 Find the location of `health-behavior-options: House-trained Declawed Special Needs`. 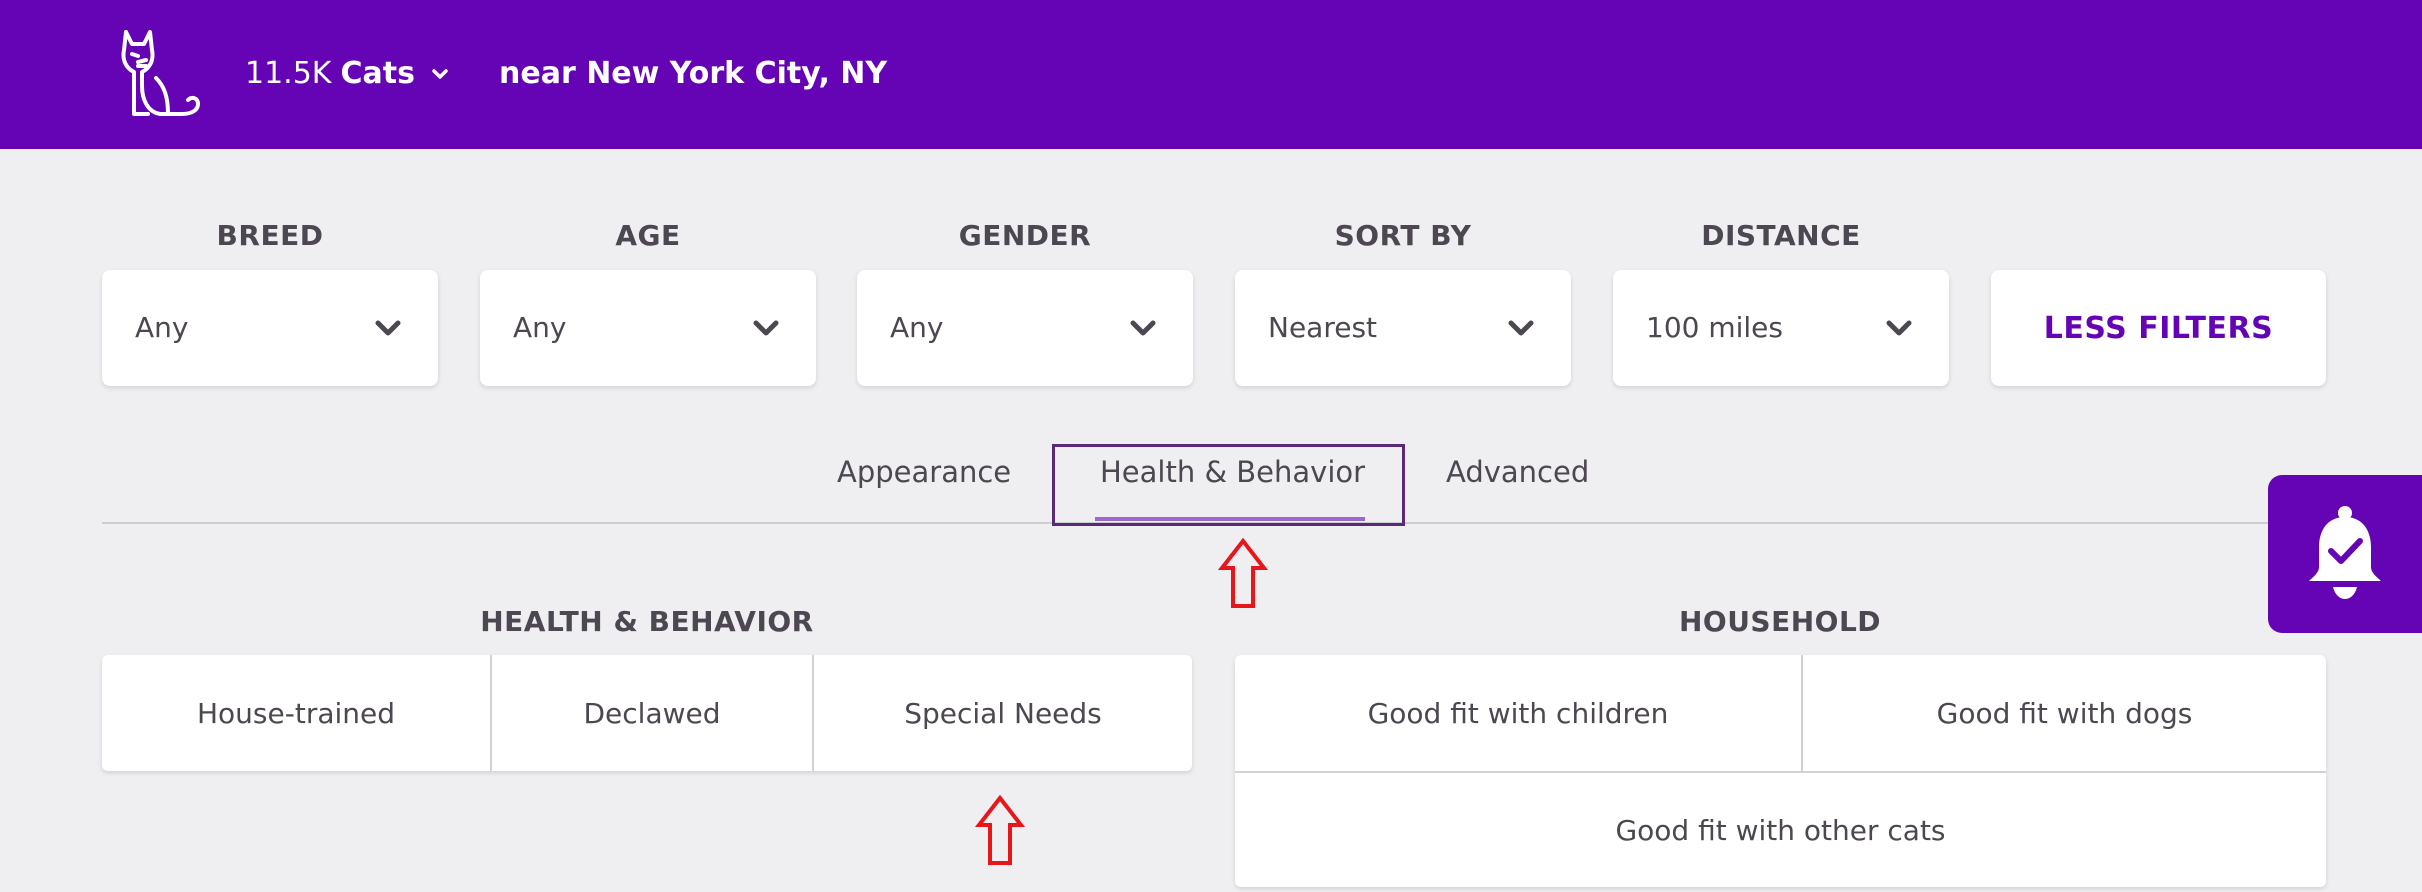

health-behavior-options: House-trained Declawed Special Needs is located at coordinates (647, 713).